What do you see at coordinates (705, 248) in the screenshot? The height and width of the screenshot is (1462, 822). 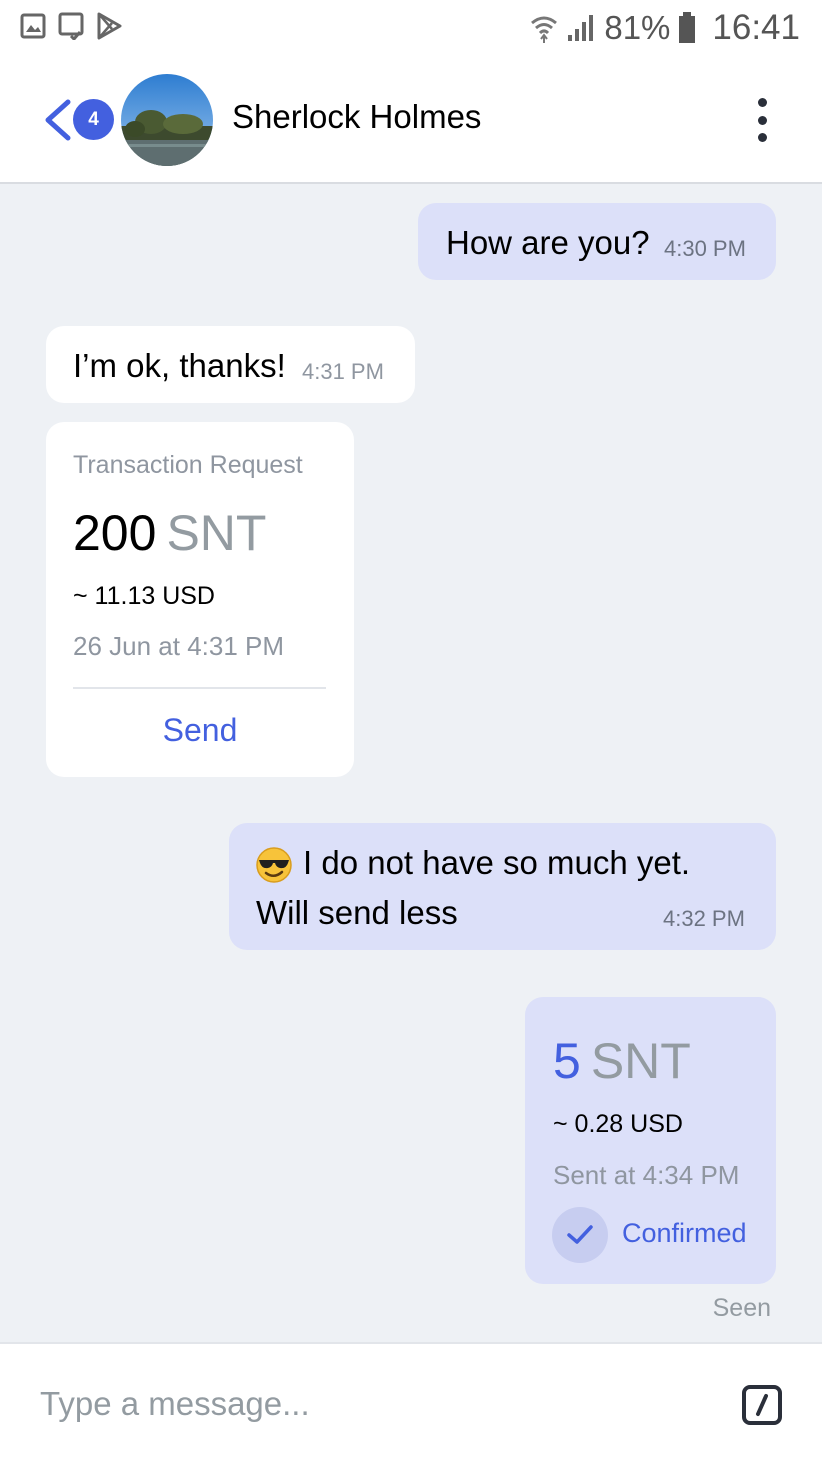 I see `message-time: 4:30 PM` at bounding box center [705, 248].